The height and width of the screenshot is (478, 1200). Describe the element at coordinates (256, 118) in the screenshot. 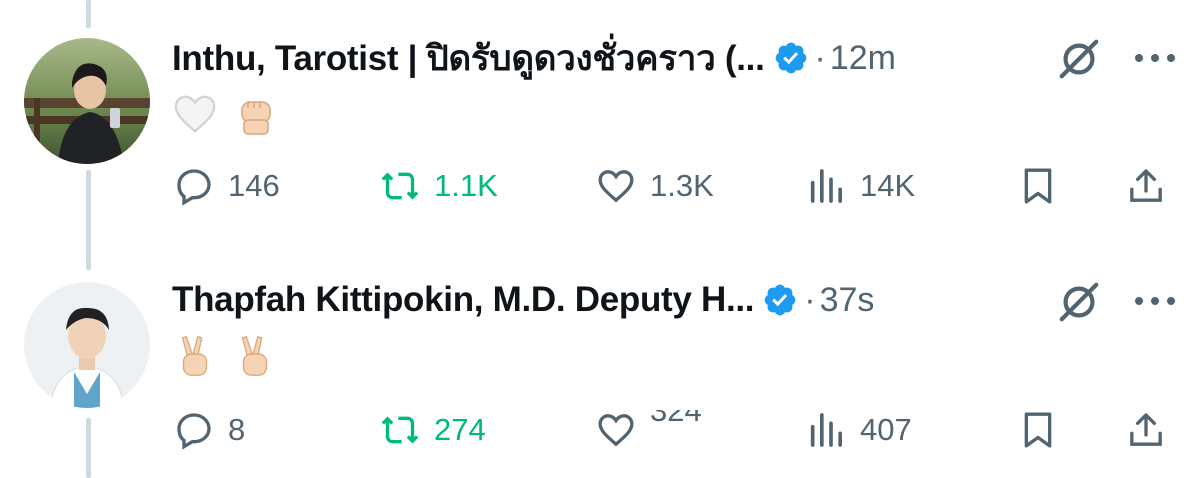

I see `raised-fist-emoji` at that location.